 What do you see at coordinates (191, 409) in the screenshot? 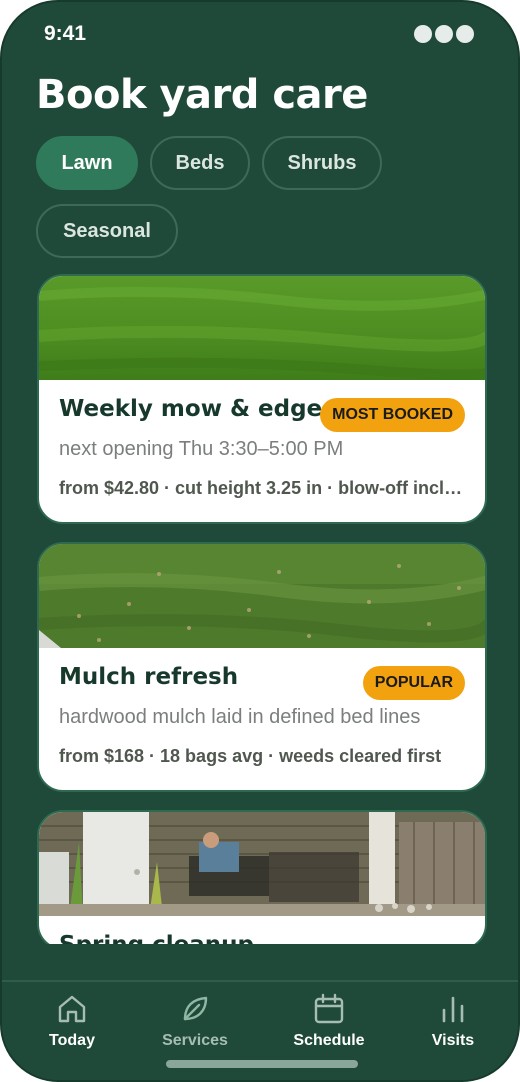
I see `card-title: Weekly mow & edge` at bounding box center [191, 409].